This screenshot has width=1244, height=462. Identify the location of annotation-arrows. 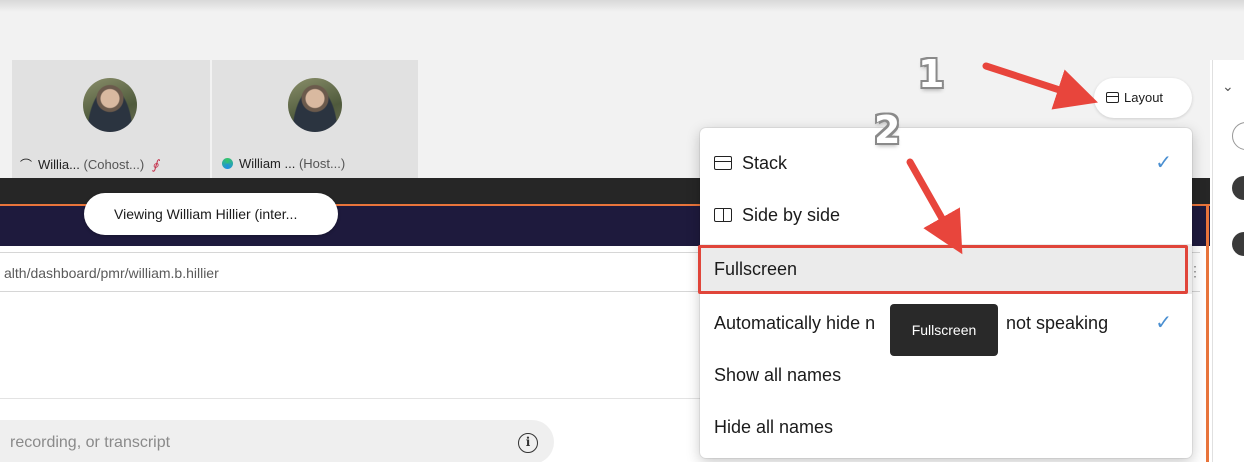
(1002, 158).